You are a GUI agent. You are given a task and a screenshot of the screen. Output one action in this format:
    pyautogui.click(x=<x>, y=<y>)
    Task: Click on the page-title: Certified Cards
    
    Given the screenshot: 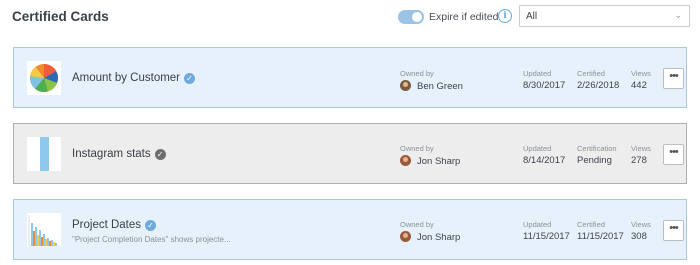 What is the action you would take?
    pyautogui.click(x=60, y=16)
    